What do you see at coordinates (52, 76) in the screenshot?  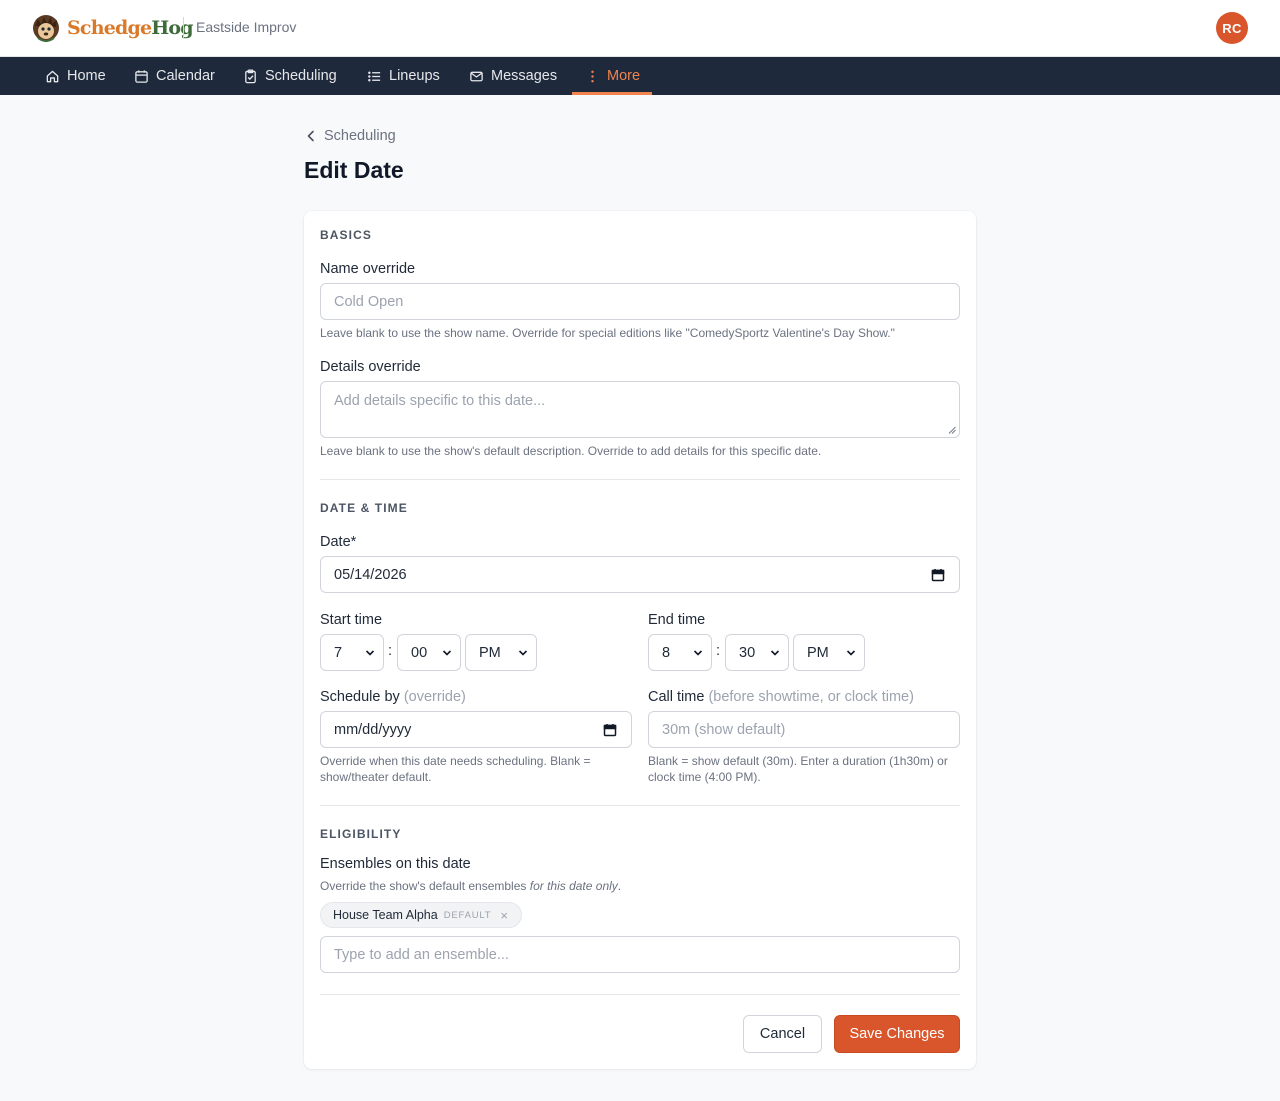 I see `home-icon` at bounding box center [52, 76].